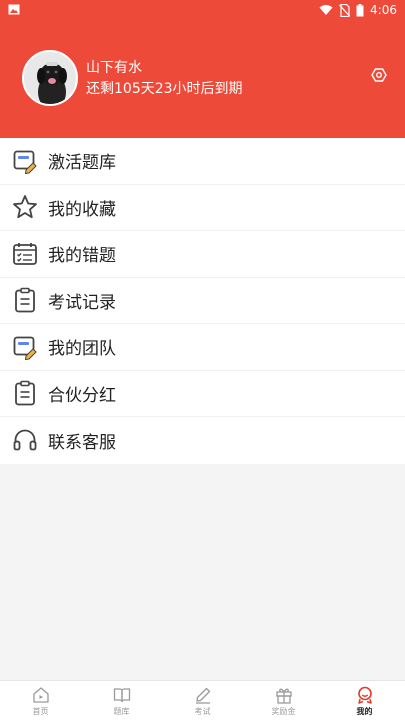 The height and width of the screenshot is (720, 405). I want to click on settings-icon, so click(379, 75).